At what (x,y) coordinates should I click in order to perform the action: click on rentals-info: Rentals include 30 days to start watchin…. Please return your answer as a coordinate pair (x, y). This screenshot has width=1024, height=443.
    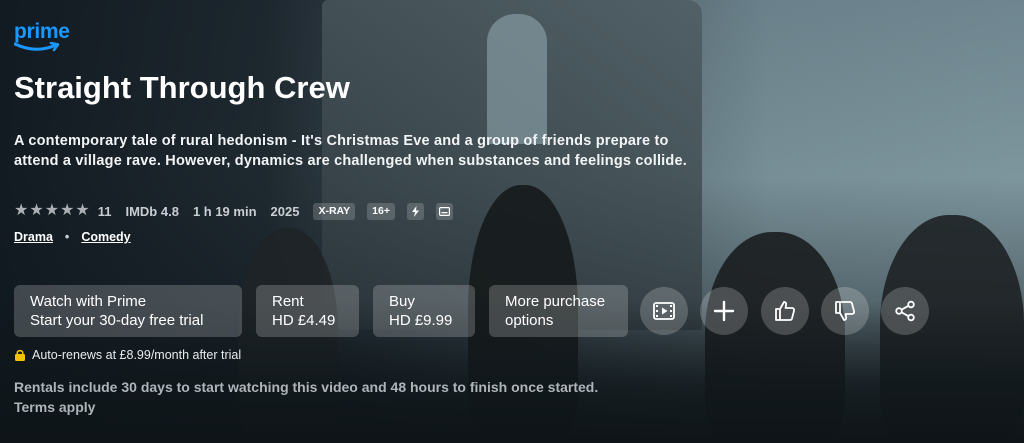
    Looking at the image, I should click on (334, 397).